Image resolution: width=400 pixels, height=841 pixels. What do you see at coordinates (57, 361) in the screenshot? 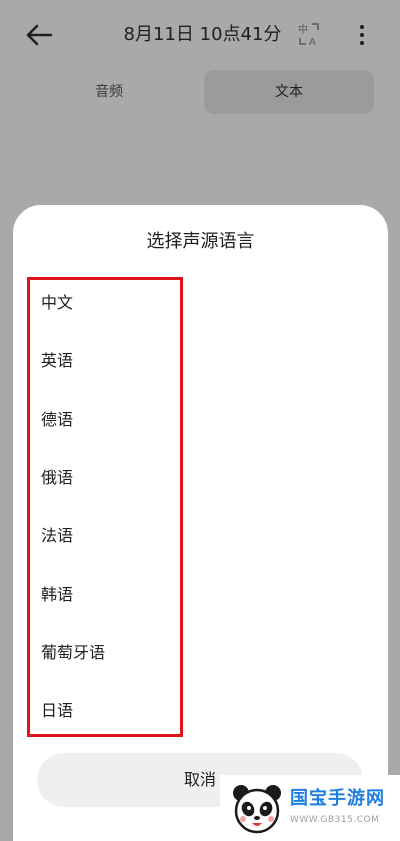
I see `language-option-english: 英语` at bounding box center [57, 361].